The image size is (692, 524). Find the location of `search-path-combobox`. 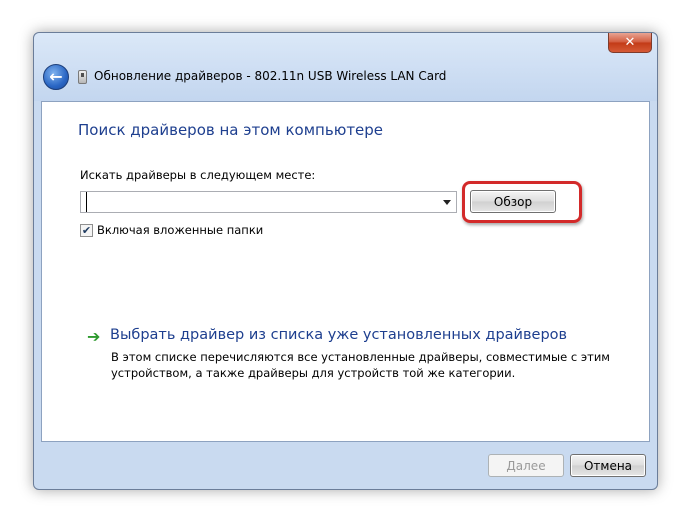

search-path-combobox is located at coordinates (268, 202).